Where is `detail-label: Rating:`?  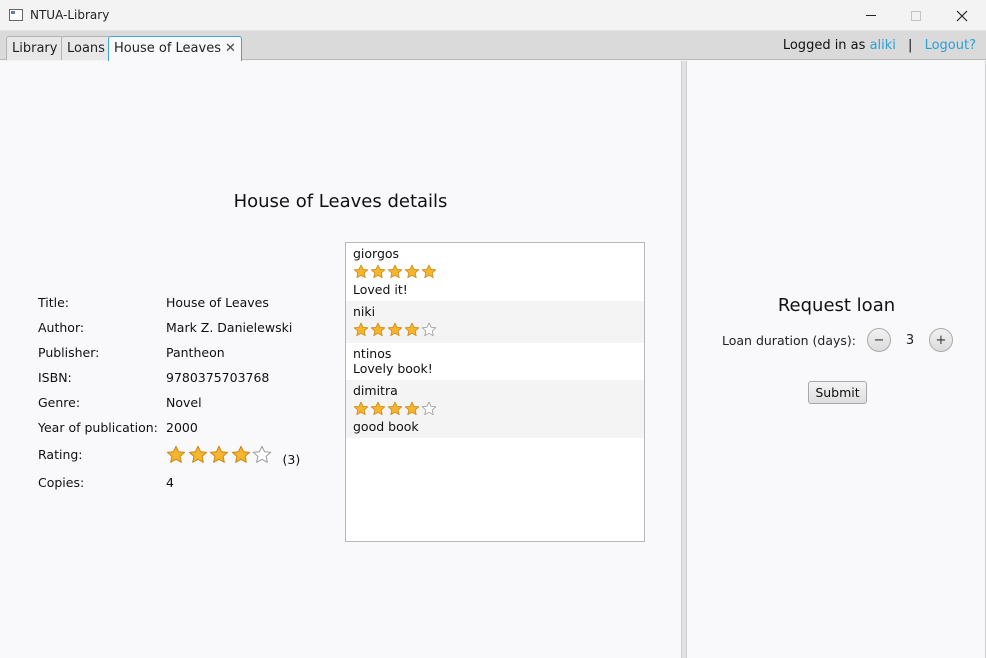 detail-label: Rating: is located at coordinates (60, 454).